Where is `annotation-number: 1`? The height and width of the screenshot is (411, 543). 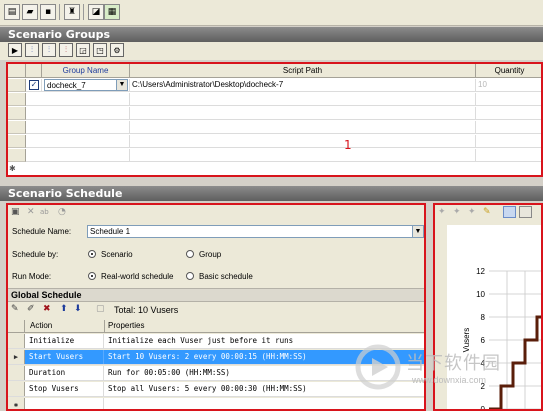
annotation-number: 1 is located at coordinates (348, 145).